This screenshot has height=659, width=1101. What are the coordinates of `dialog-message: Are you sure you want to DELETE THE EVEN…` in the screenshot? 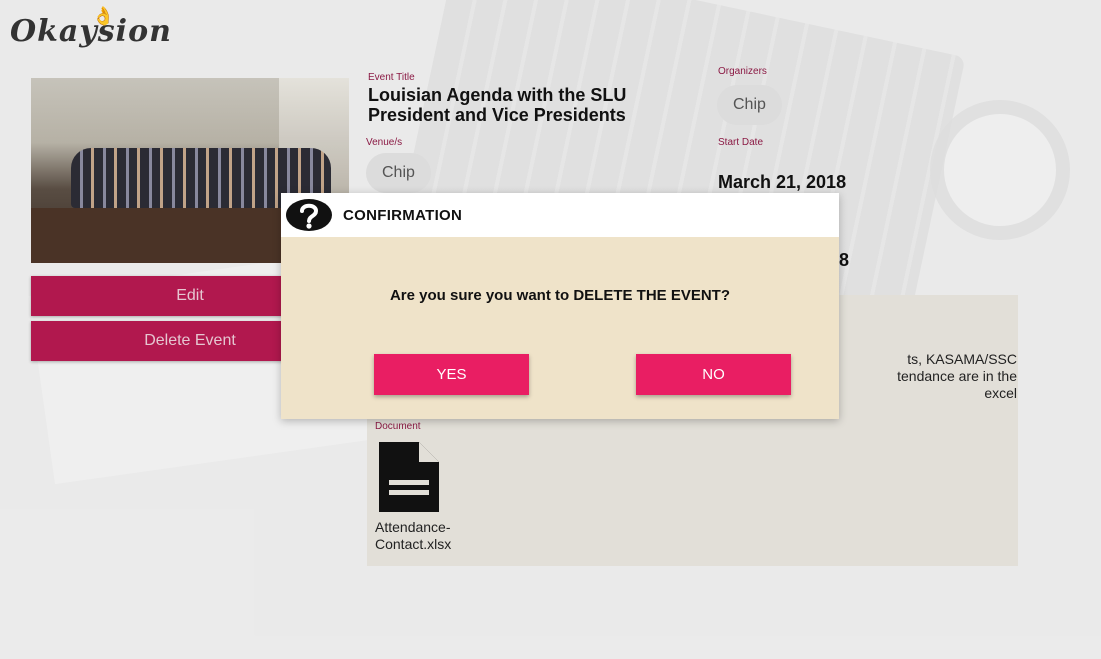 It's located at (560, 295).